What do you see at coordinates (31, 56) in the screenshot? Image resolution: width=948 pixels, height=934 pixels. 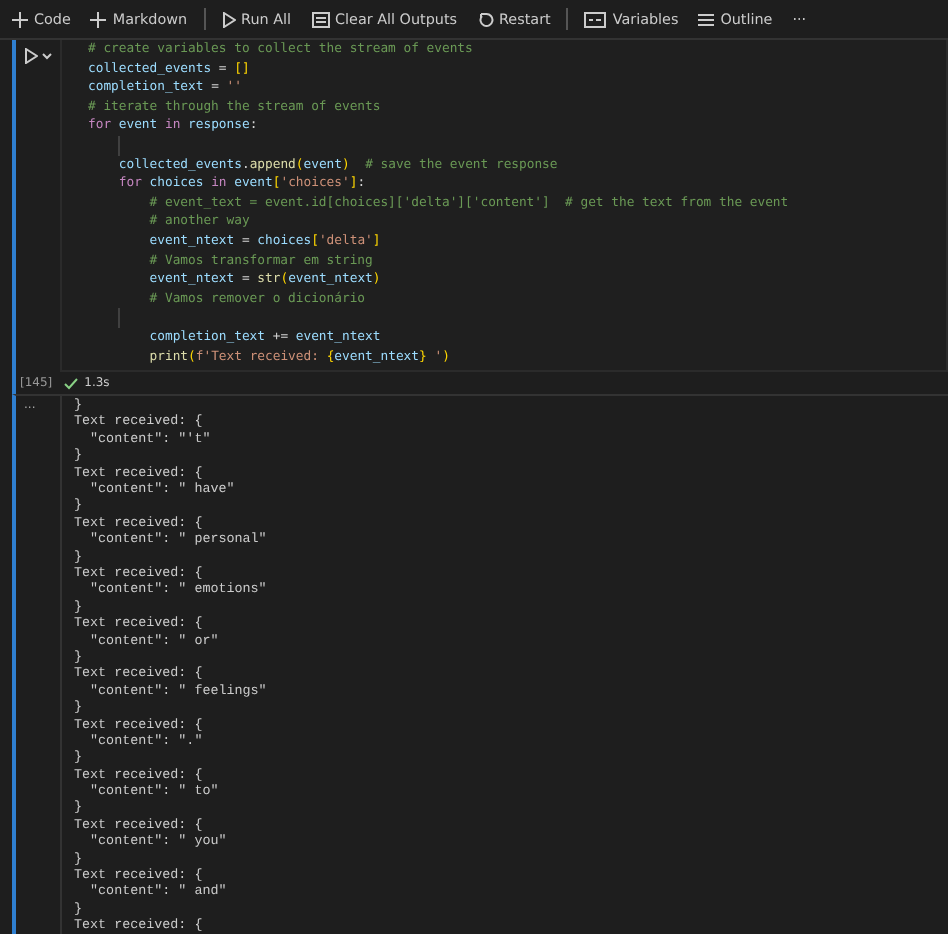 I see `run-cell-icon` at bounding box center [31, 56].